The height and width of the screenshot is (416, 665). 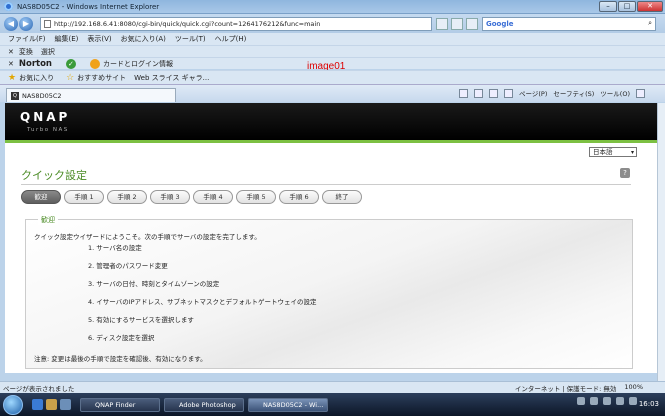 What do you see at coordinates (147, 237) in the screenshot?
I see `welcome-intro: クイック設定ウイザードにようこそ。次の手順でサーバの設定を完了します。` at bounding box center [147, 237].